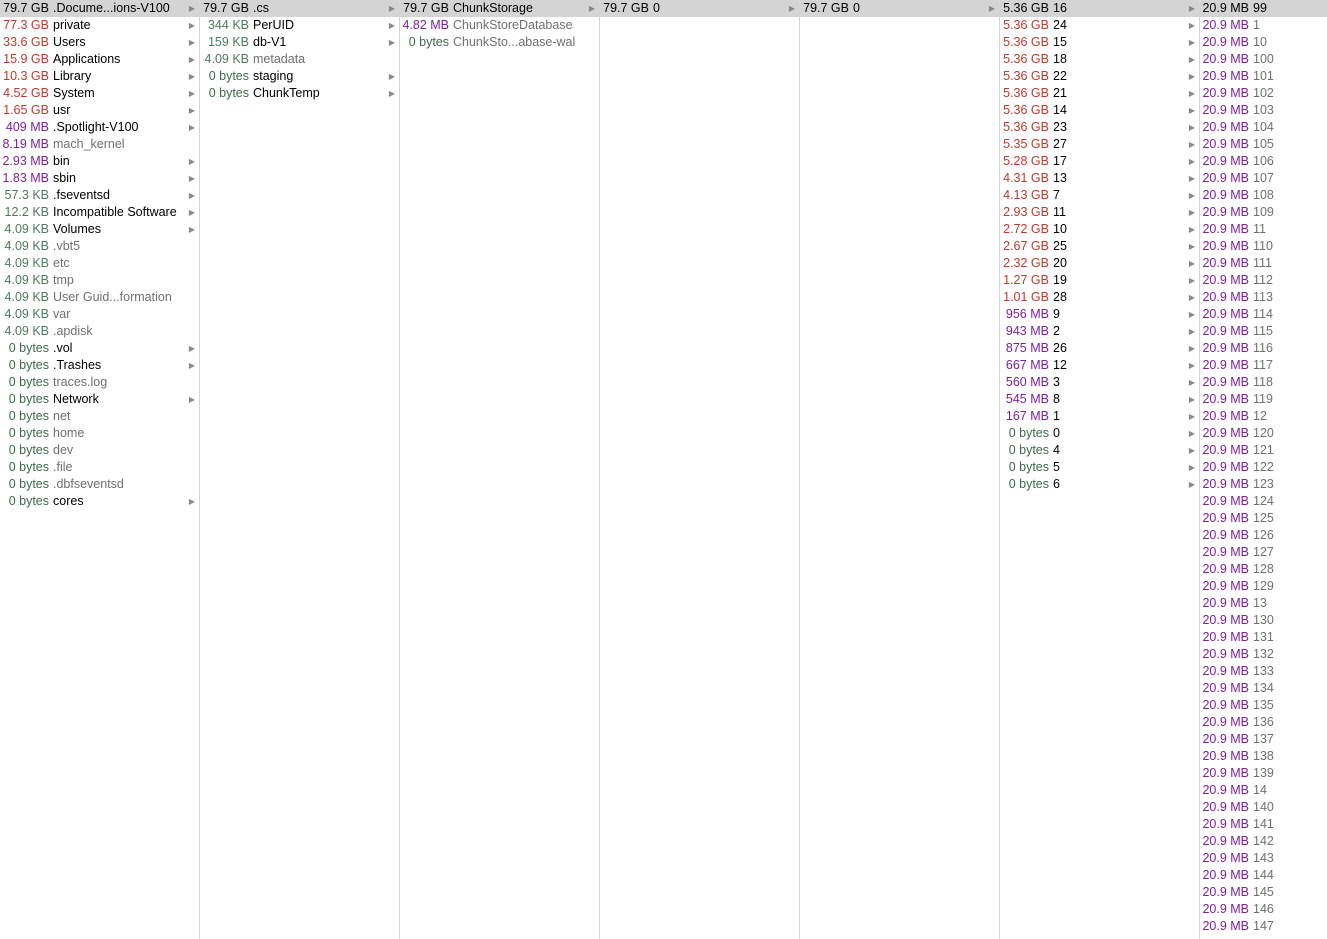  Describe the element at coordinates (299, 93) in the screenshot. I see `list-item: 0 bytes ChunkTemp ▶` at that location.